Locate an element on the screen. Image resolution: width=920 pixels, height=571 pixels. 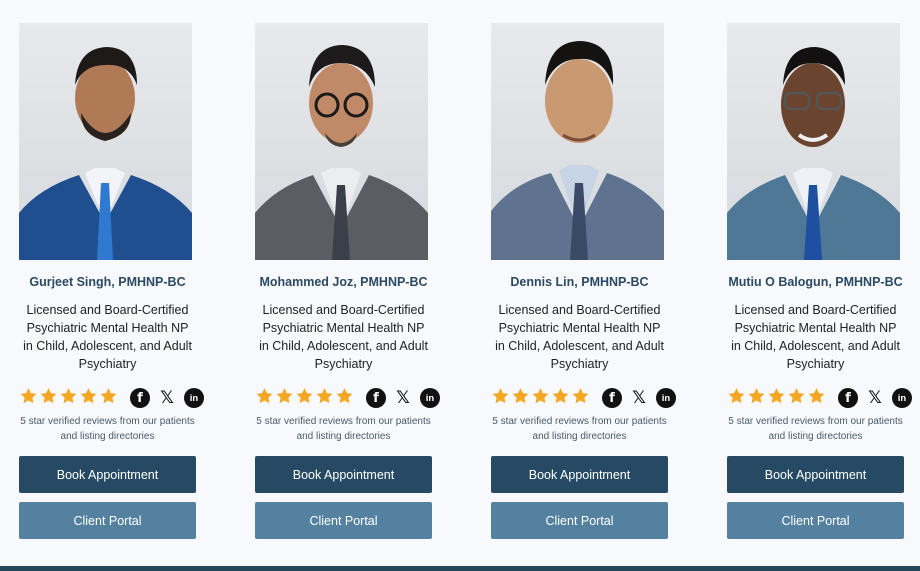
provider-name: Mutiu O Balogun, PMHNP-BC is located at coordinates (815, 282).